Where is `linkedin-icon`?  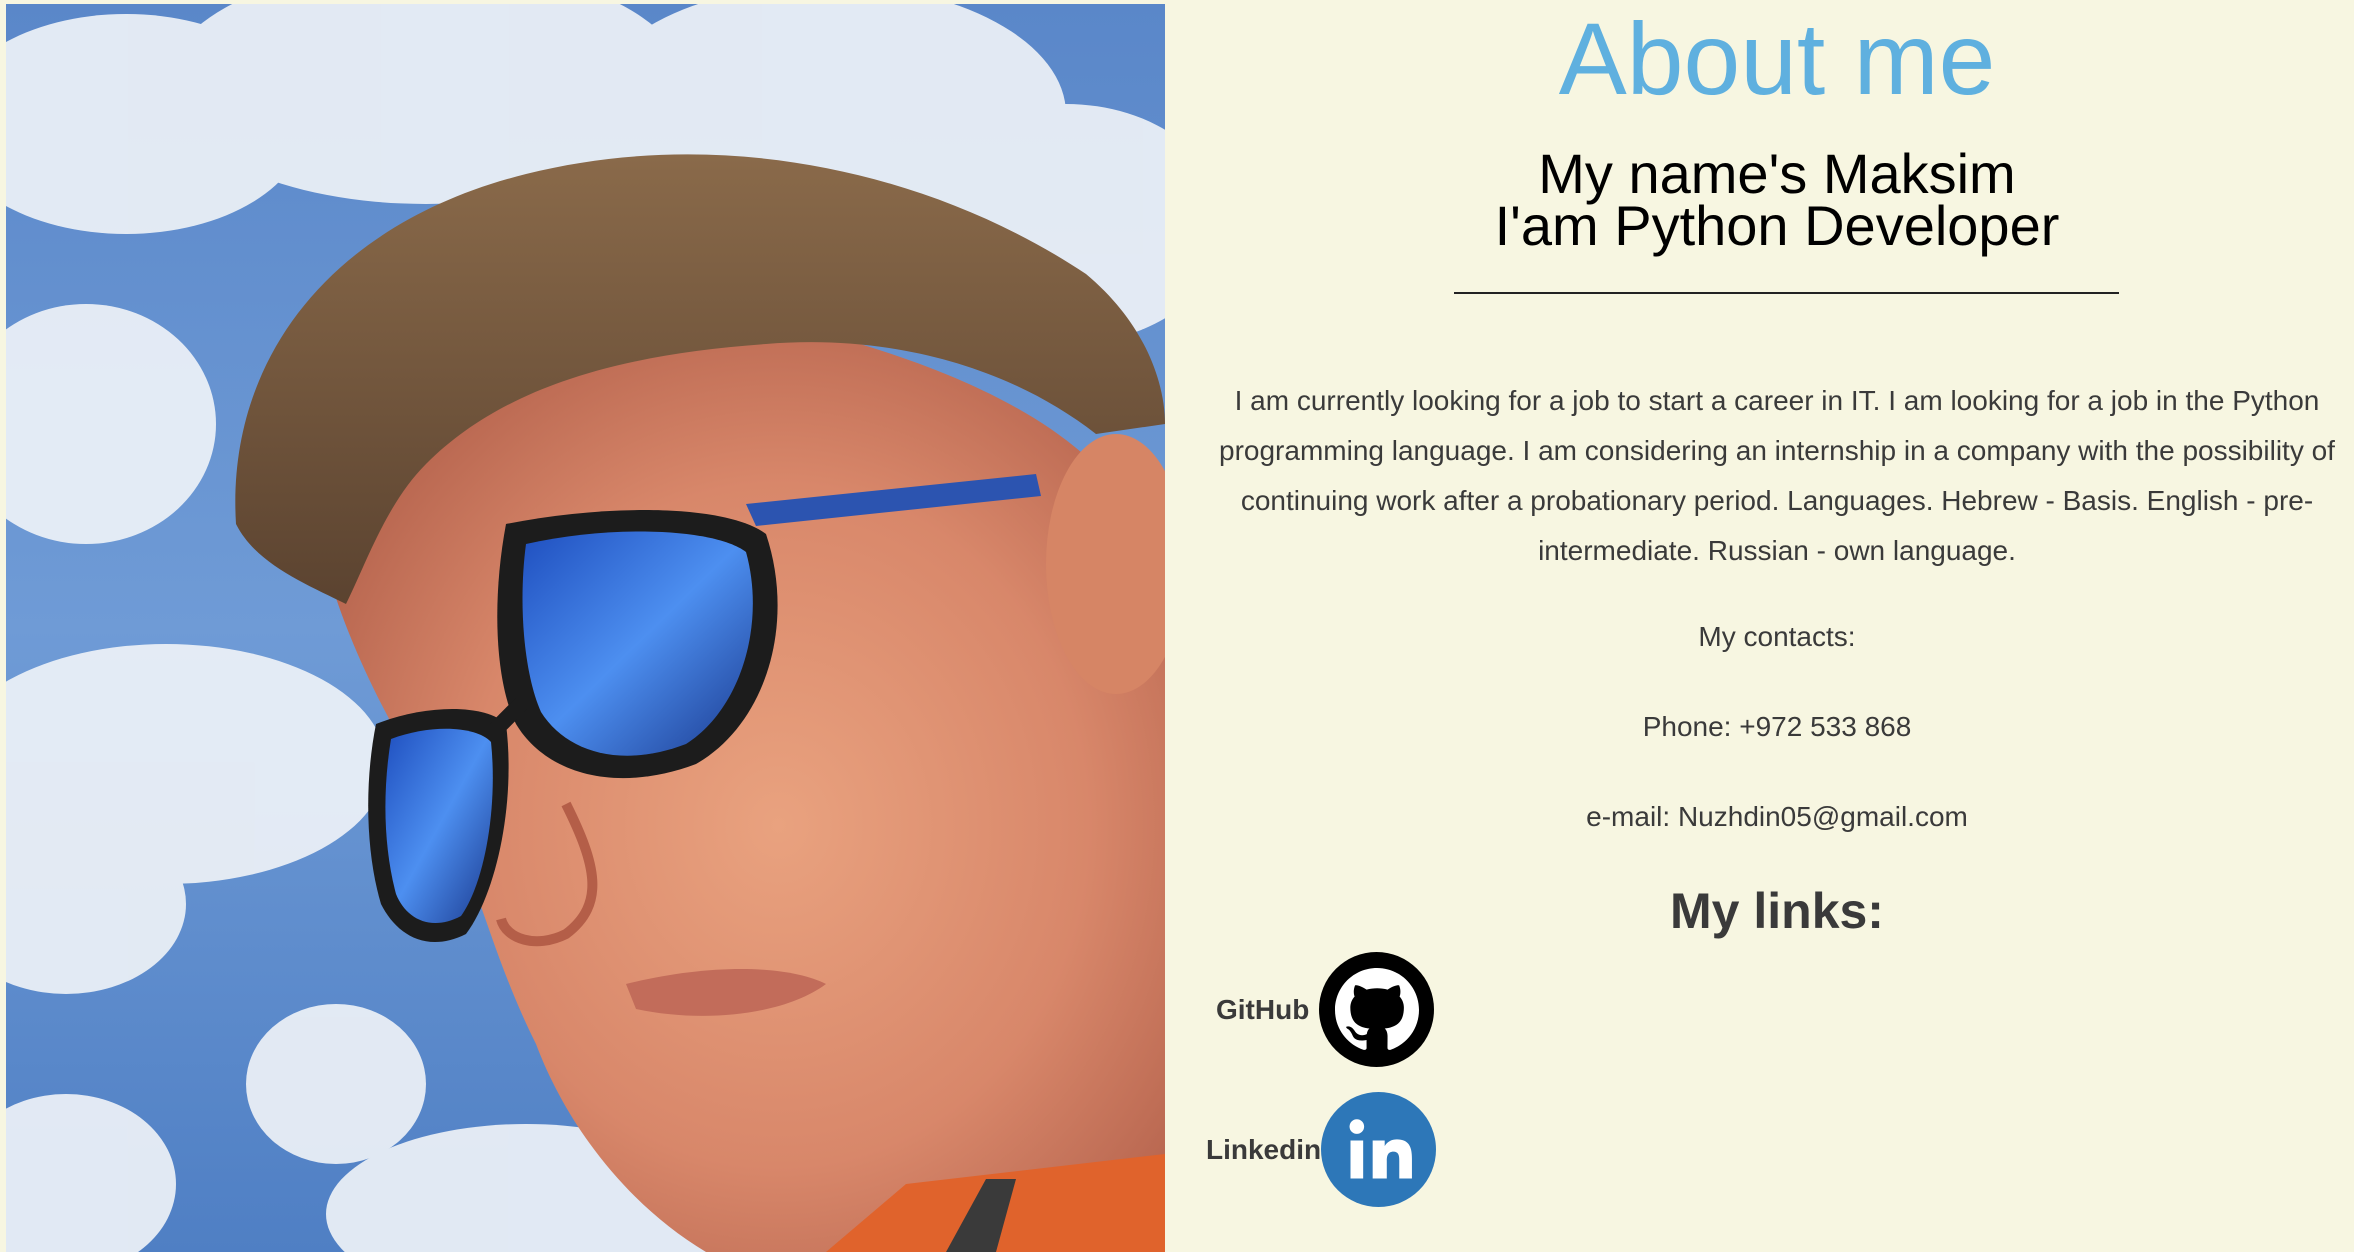 linkedin-icon is located at coordinates (1379, 1149).